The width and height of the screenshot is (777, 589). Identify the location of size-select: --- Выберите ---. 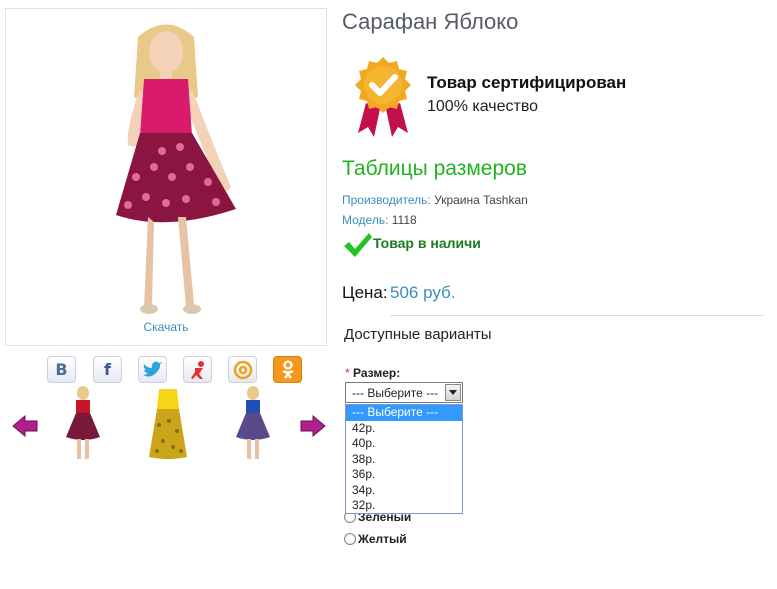
(404, 392).